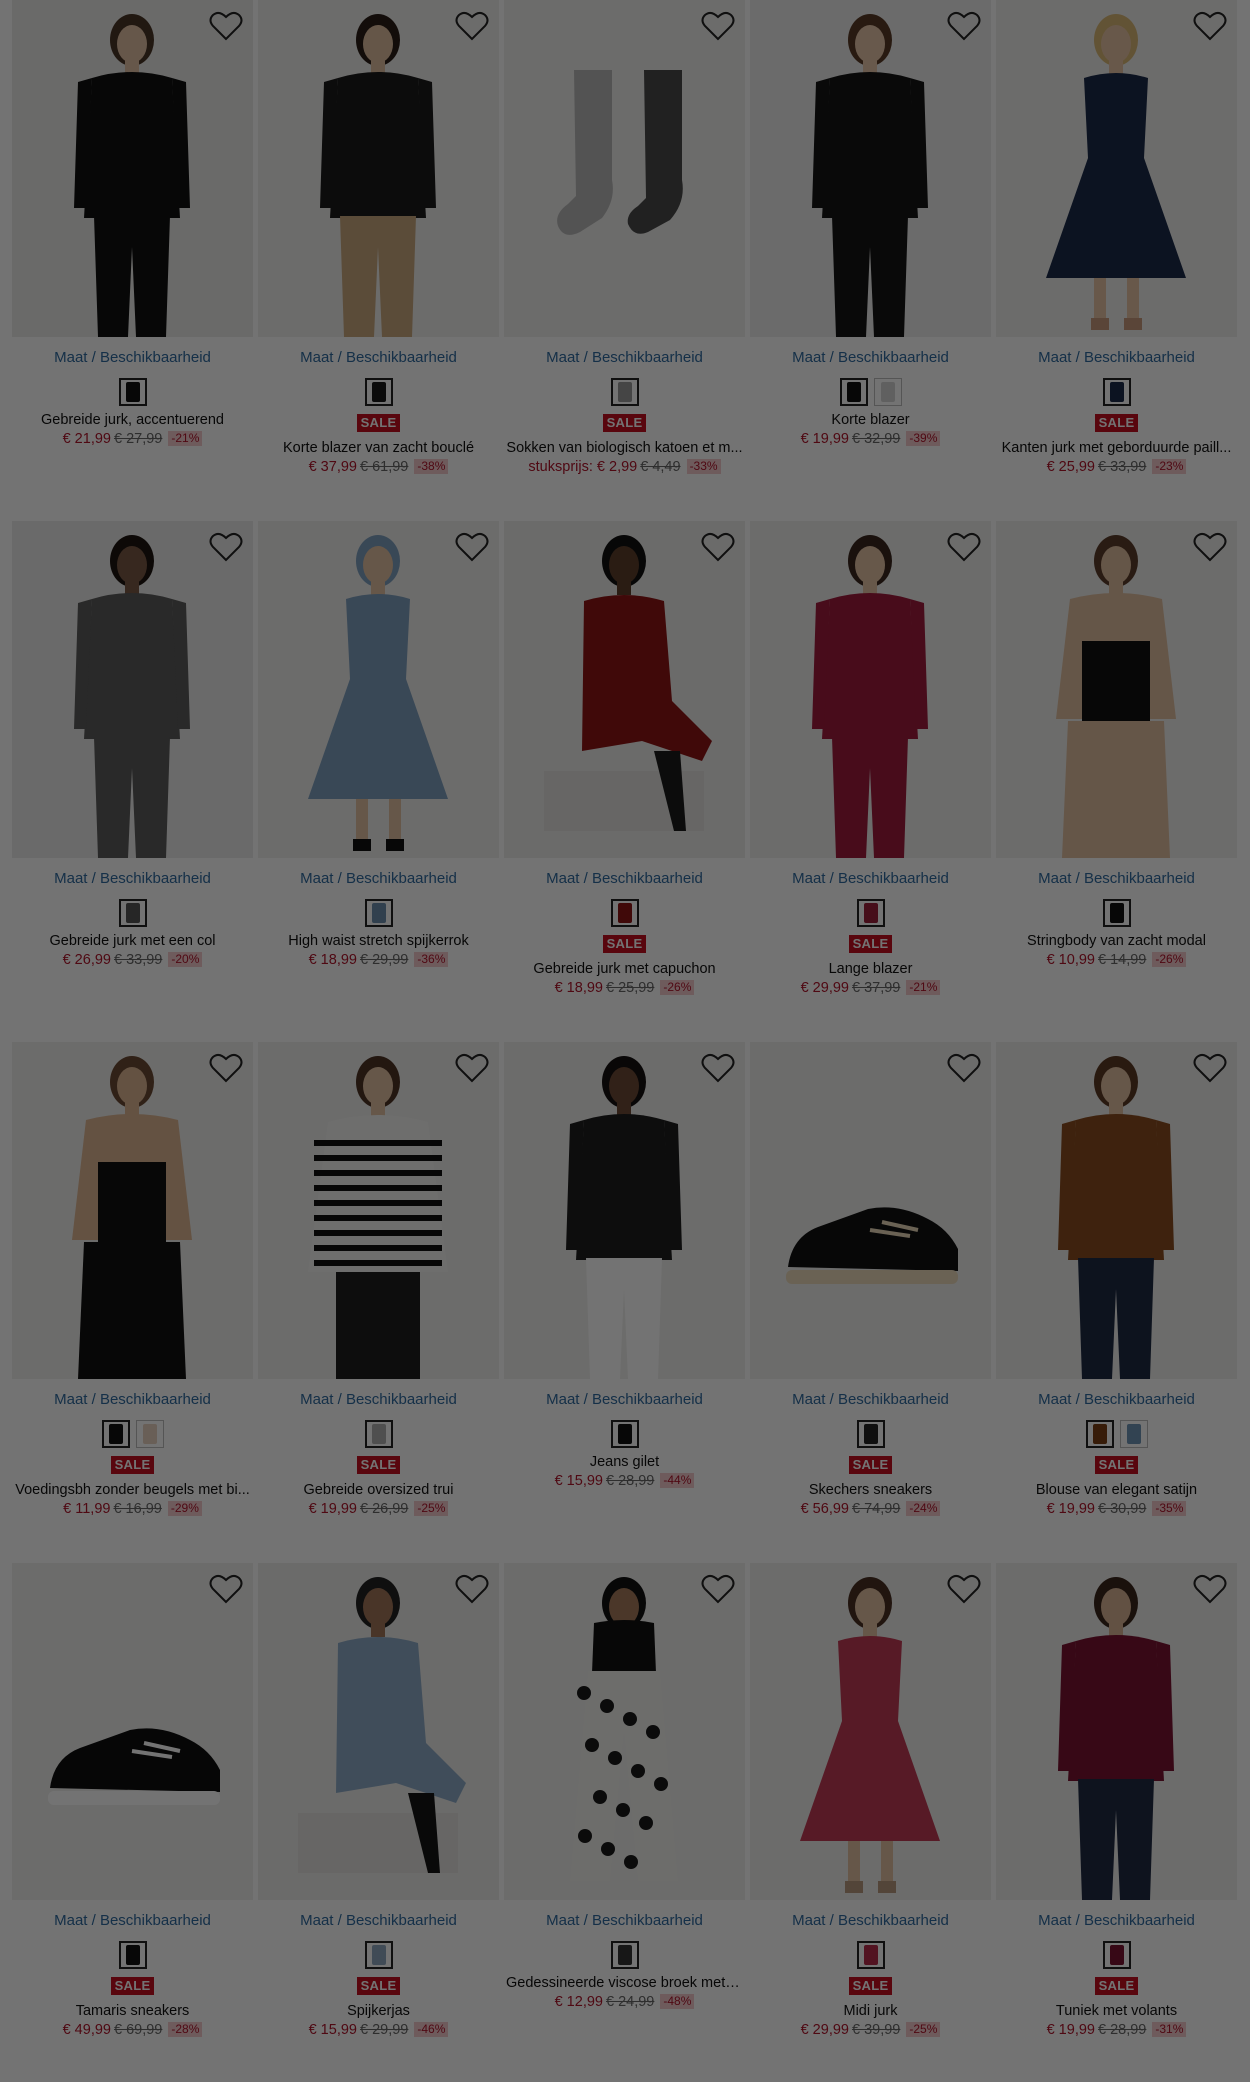  What do you see at coordinates (132, 420) in the screenshot?
I see `product-title: Gebreide jurk, accentuerend` at bounding box center [132, 420].